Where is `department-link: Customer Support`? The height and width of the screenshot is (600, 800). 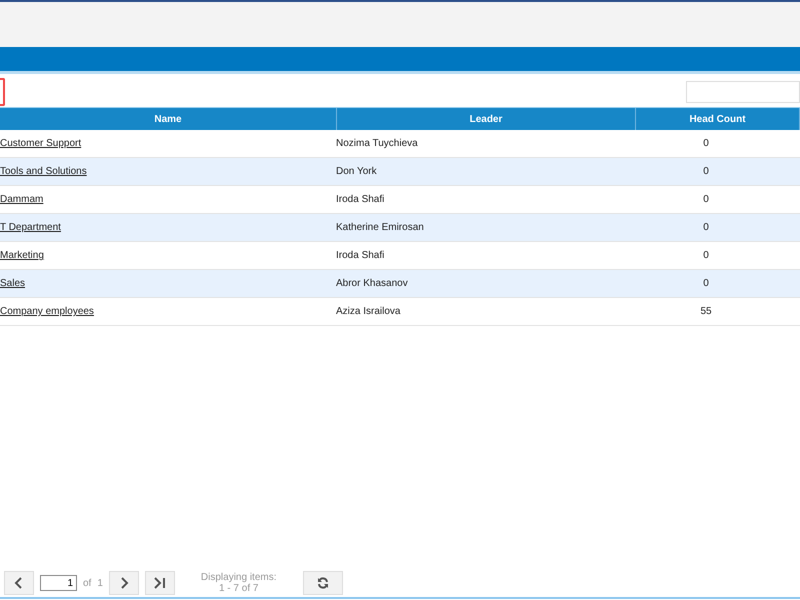 department-link: Customer Support is located at coordinates (41, 143).